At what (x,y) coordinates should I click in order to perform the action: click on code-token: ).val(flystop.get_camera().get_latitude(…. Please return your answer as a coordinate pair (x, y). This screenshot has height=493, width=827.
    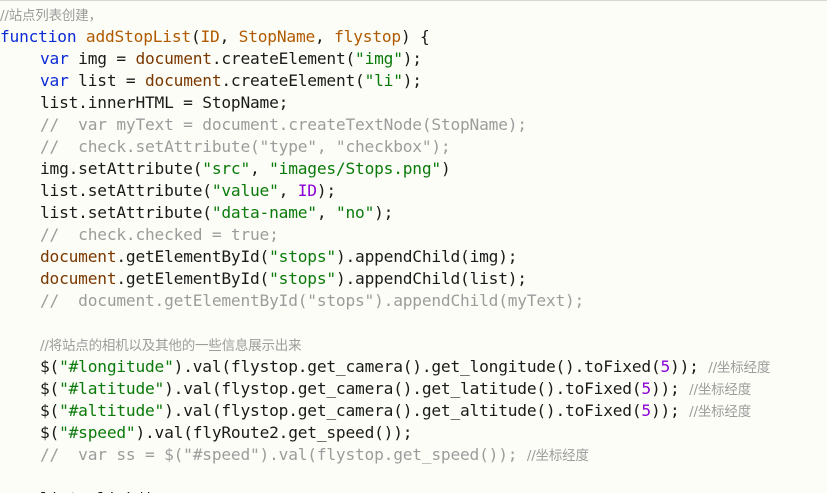
    Looking at the image, I should click on (403, 388).